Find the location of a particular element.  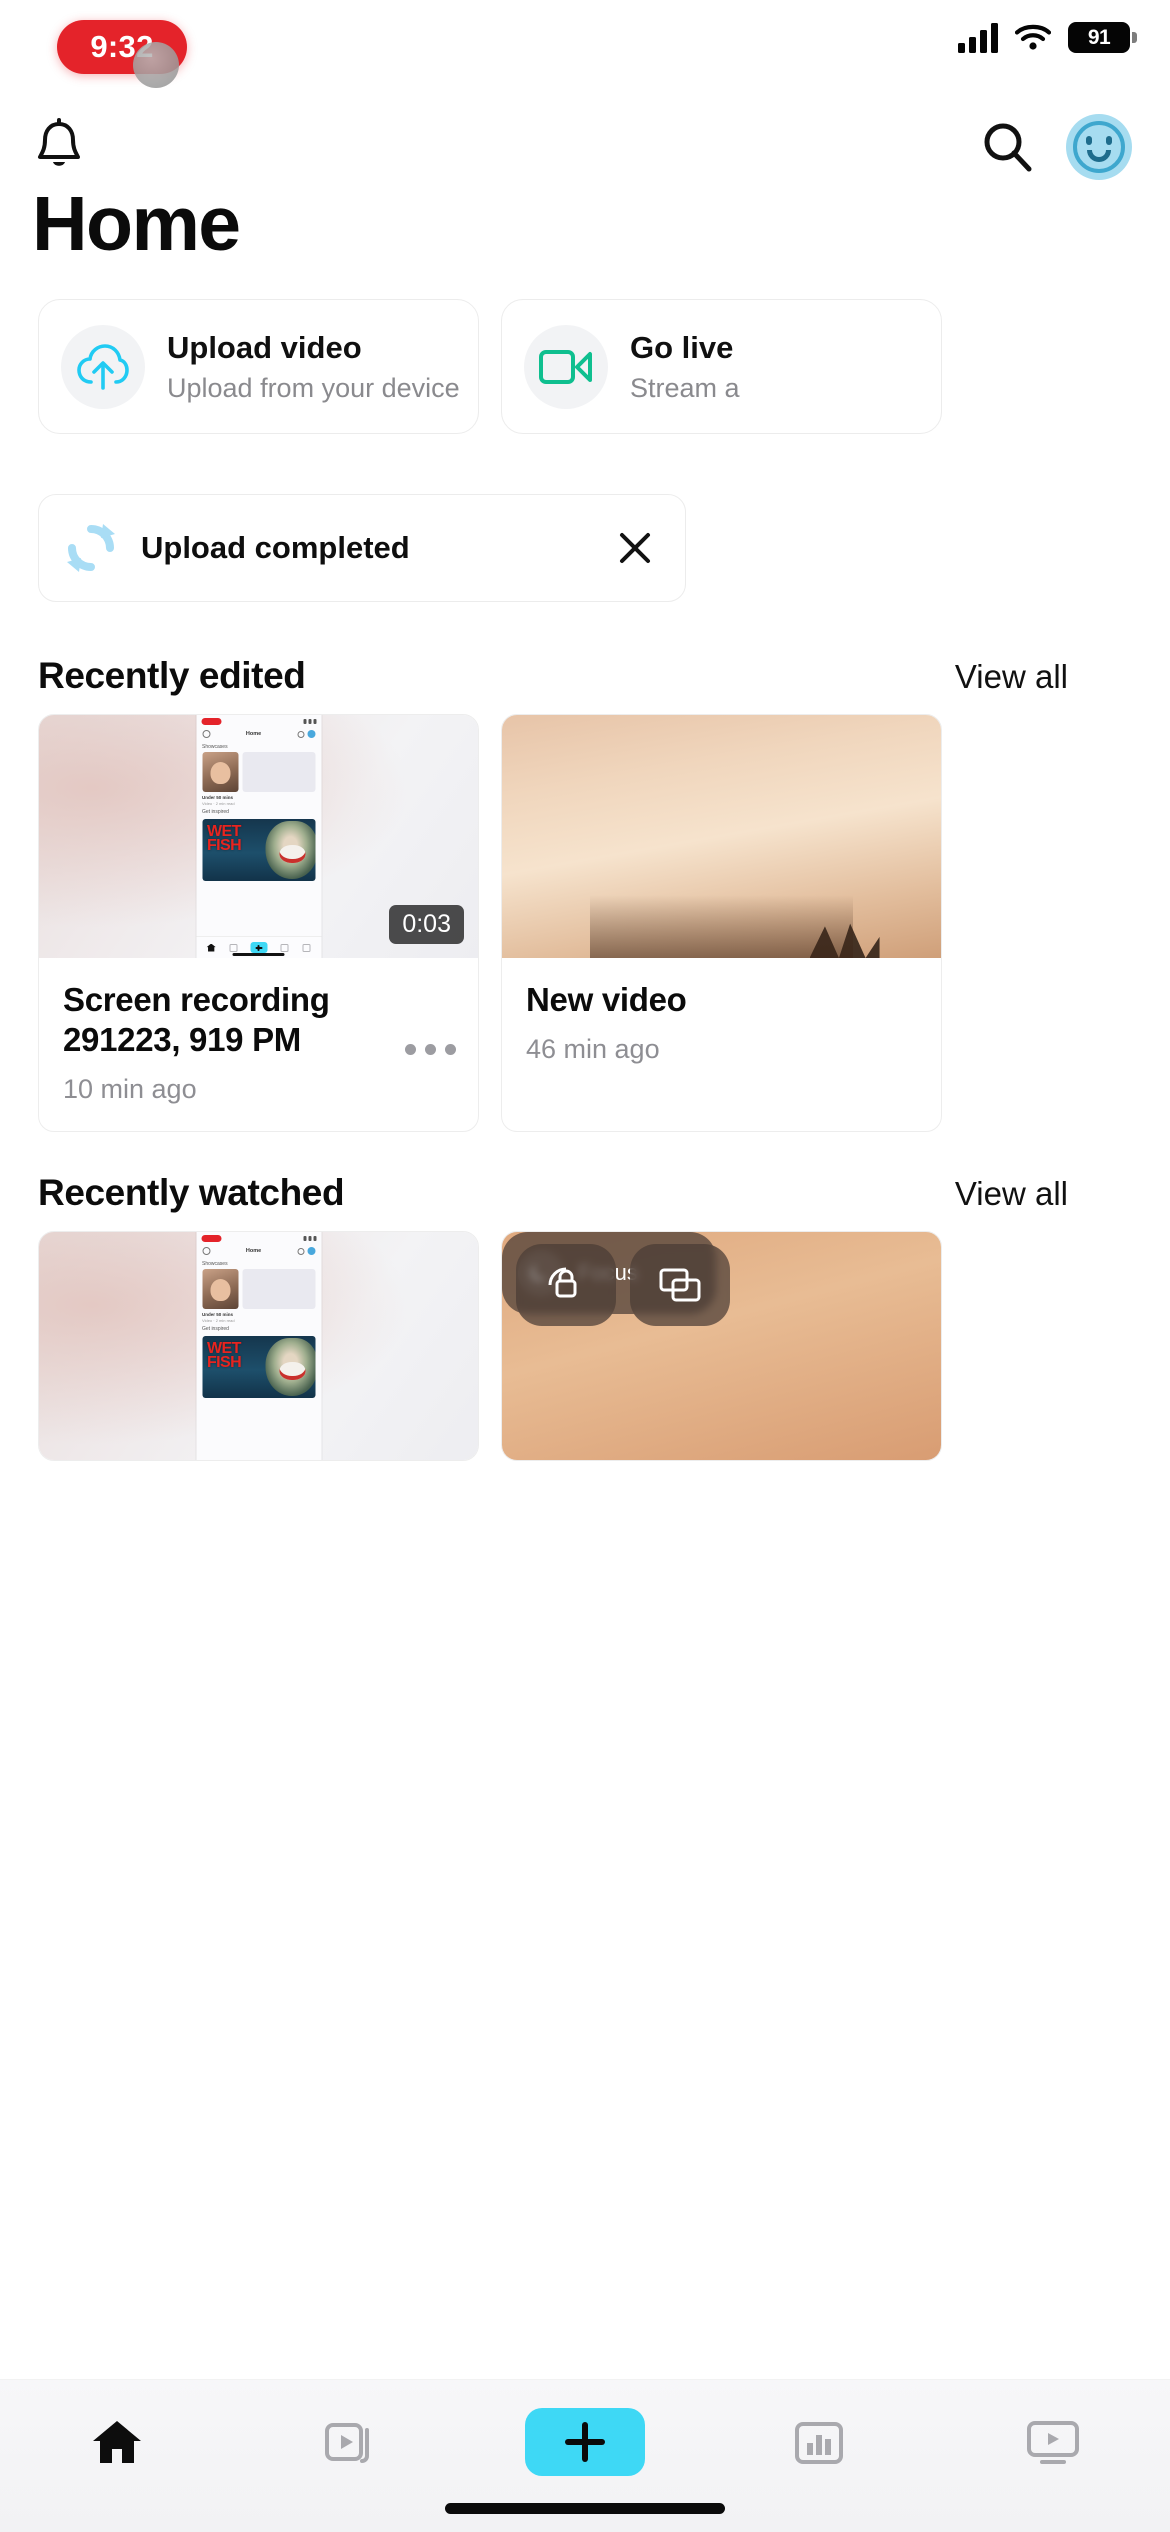

clips-stack-icon is located at coordinates (347, 2443).